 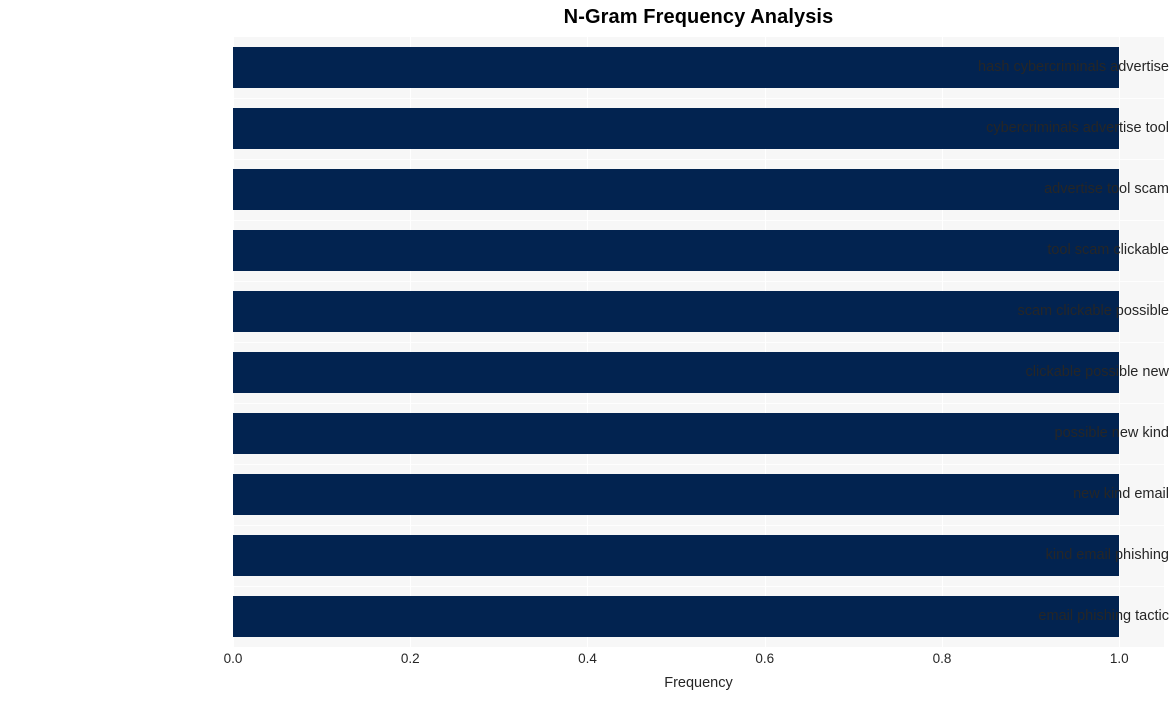 I want to click on y-axis-tick-label: scam clickable possible, so click(x=1093, y=310).